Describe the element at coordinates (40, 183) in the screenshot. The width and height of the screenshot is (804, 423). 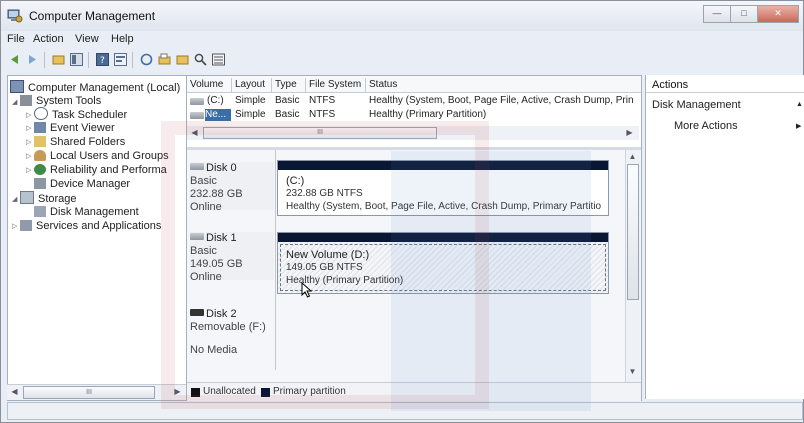
I see `device-manager-icon` at that location.